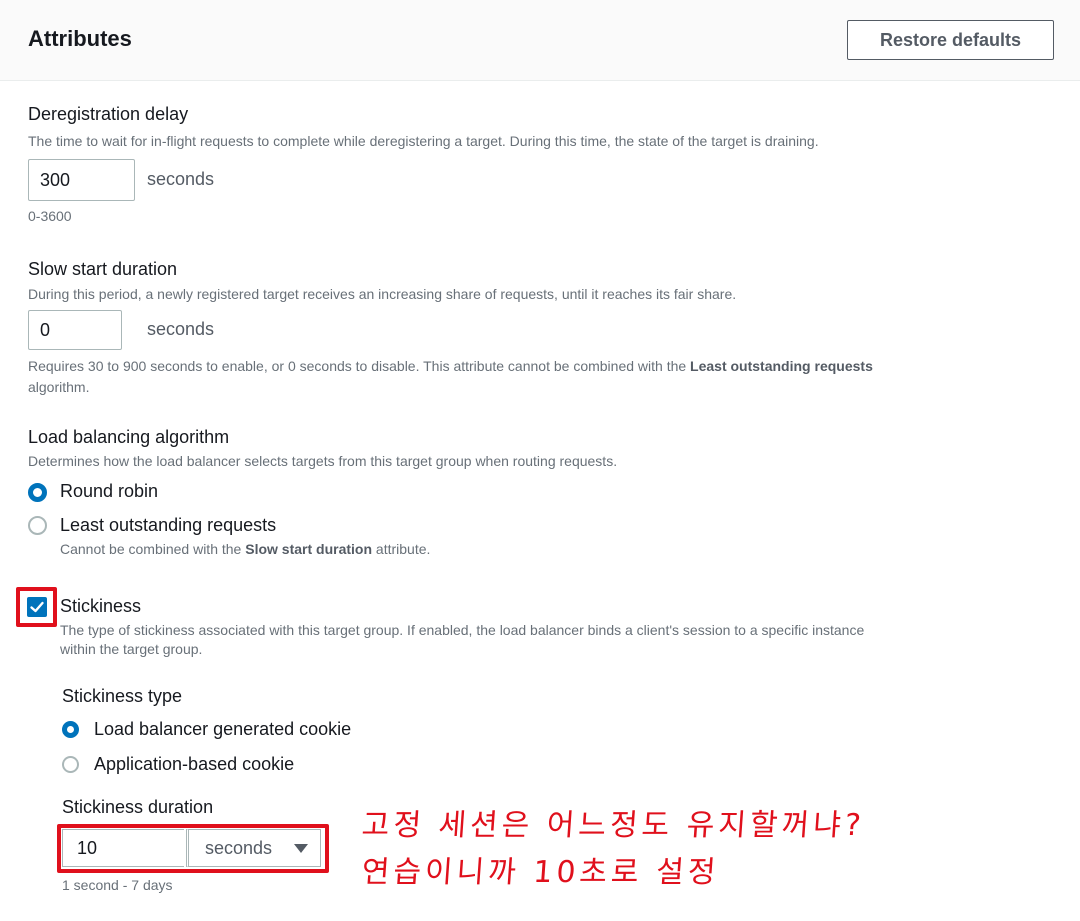 This screenshot has height=921, width=1080. I want to click on lb-generated-cookie-radio, so click(70, 729).